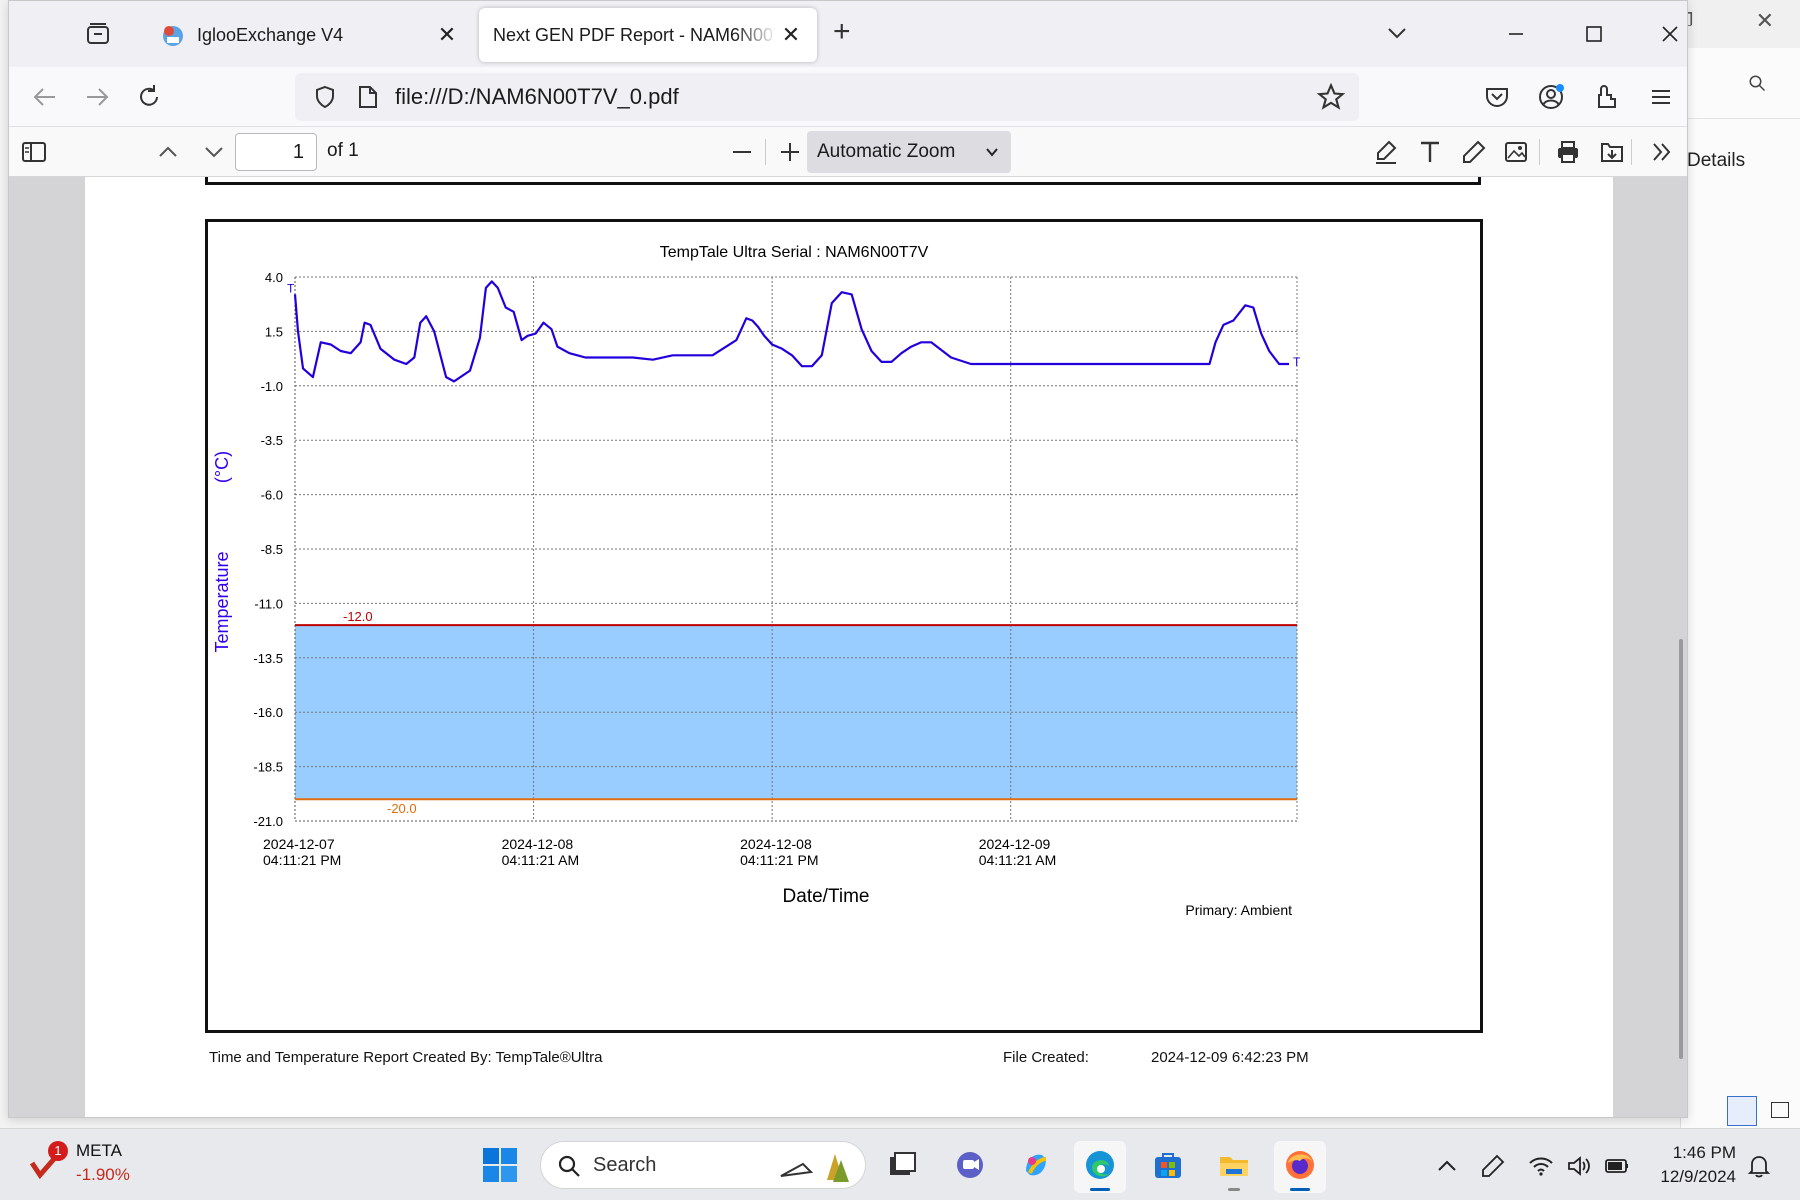 This screenshot has width=1800, height=1200. What do you see at coordinates (1516, 34) in the screenshot?
I see `minimize-icon` at bounding box center [1516, 34].